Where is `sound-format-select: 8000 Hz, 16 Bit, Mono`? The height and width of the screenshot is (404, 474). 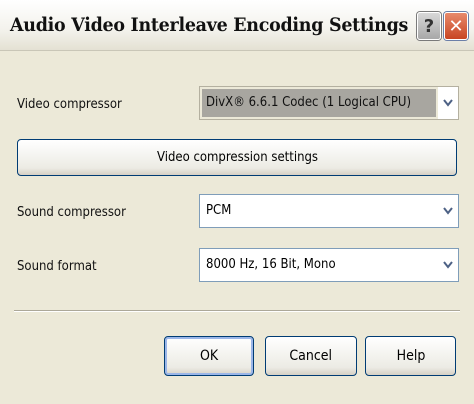 sound-format-select: 8000 Hz, 16 Bit, Mono is located at coordinates (329, 265).